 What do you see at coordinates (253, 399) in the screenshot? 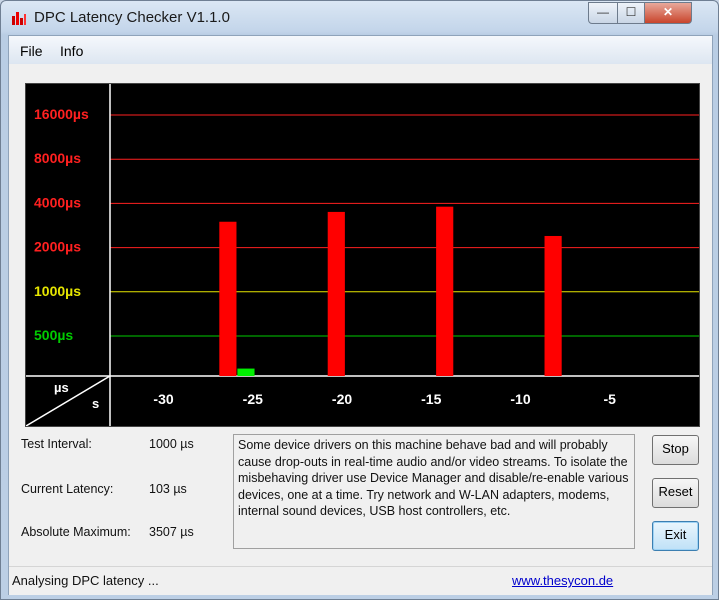
I see `x-tick-label: -25` at bounding box center [253, 399].